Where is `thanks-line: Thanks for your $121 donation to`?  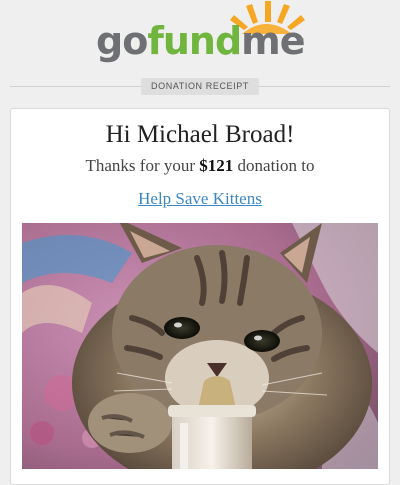 thanks-line: Thanks for your $121 donation to is located at coordinates (200, 166).